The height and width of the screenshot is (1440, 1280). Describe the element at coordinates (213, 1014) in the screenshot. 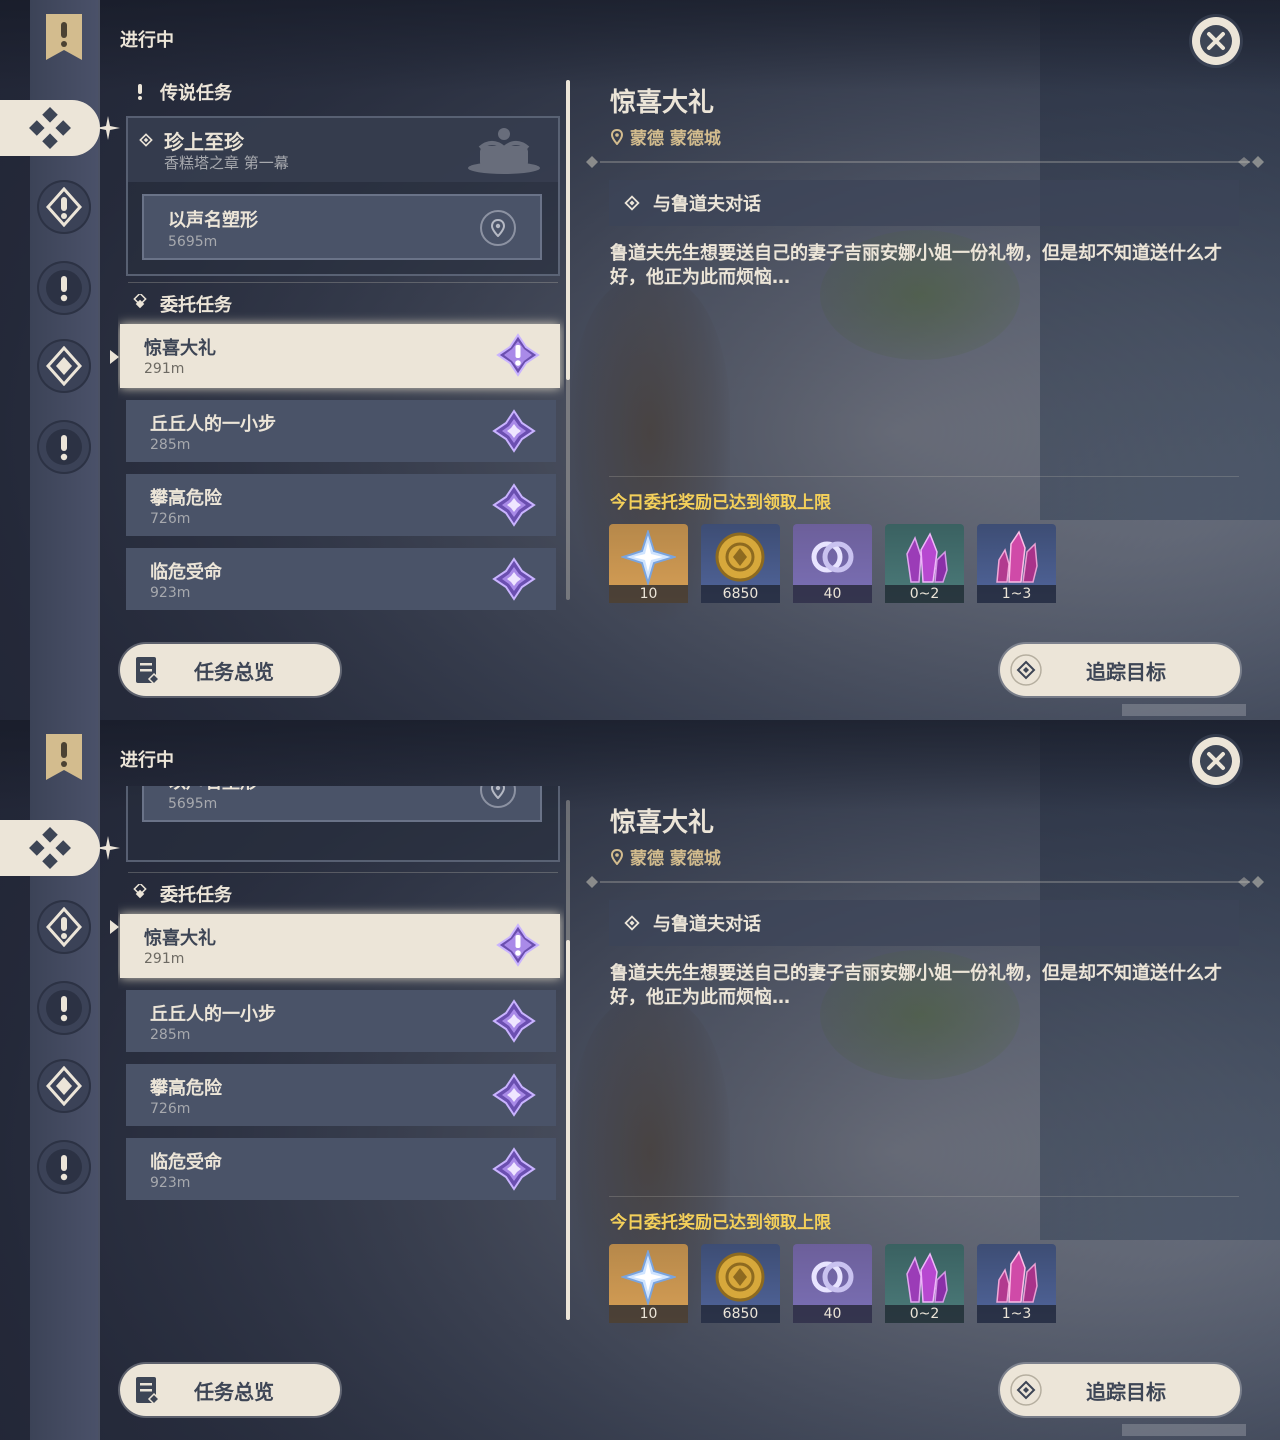

I see `commission-title: 丘丘人的一小步` at that location.